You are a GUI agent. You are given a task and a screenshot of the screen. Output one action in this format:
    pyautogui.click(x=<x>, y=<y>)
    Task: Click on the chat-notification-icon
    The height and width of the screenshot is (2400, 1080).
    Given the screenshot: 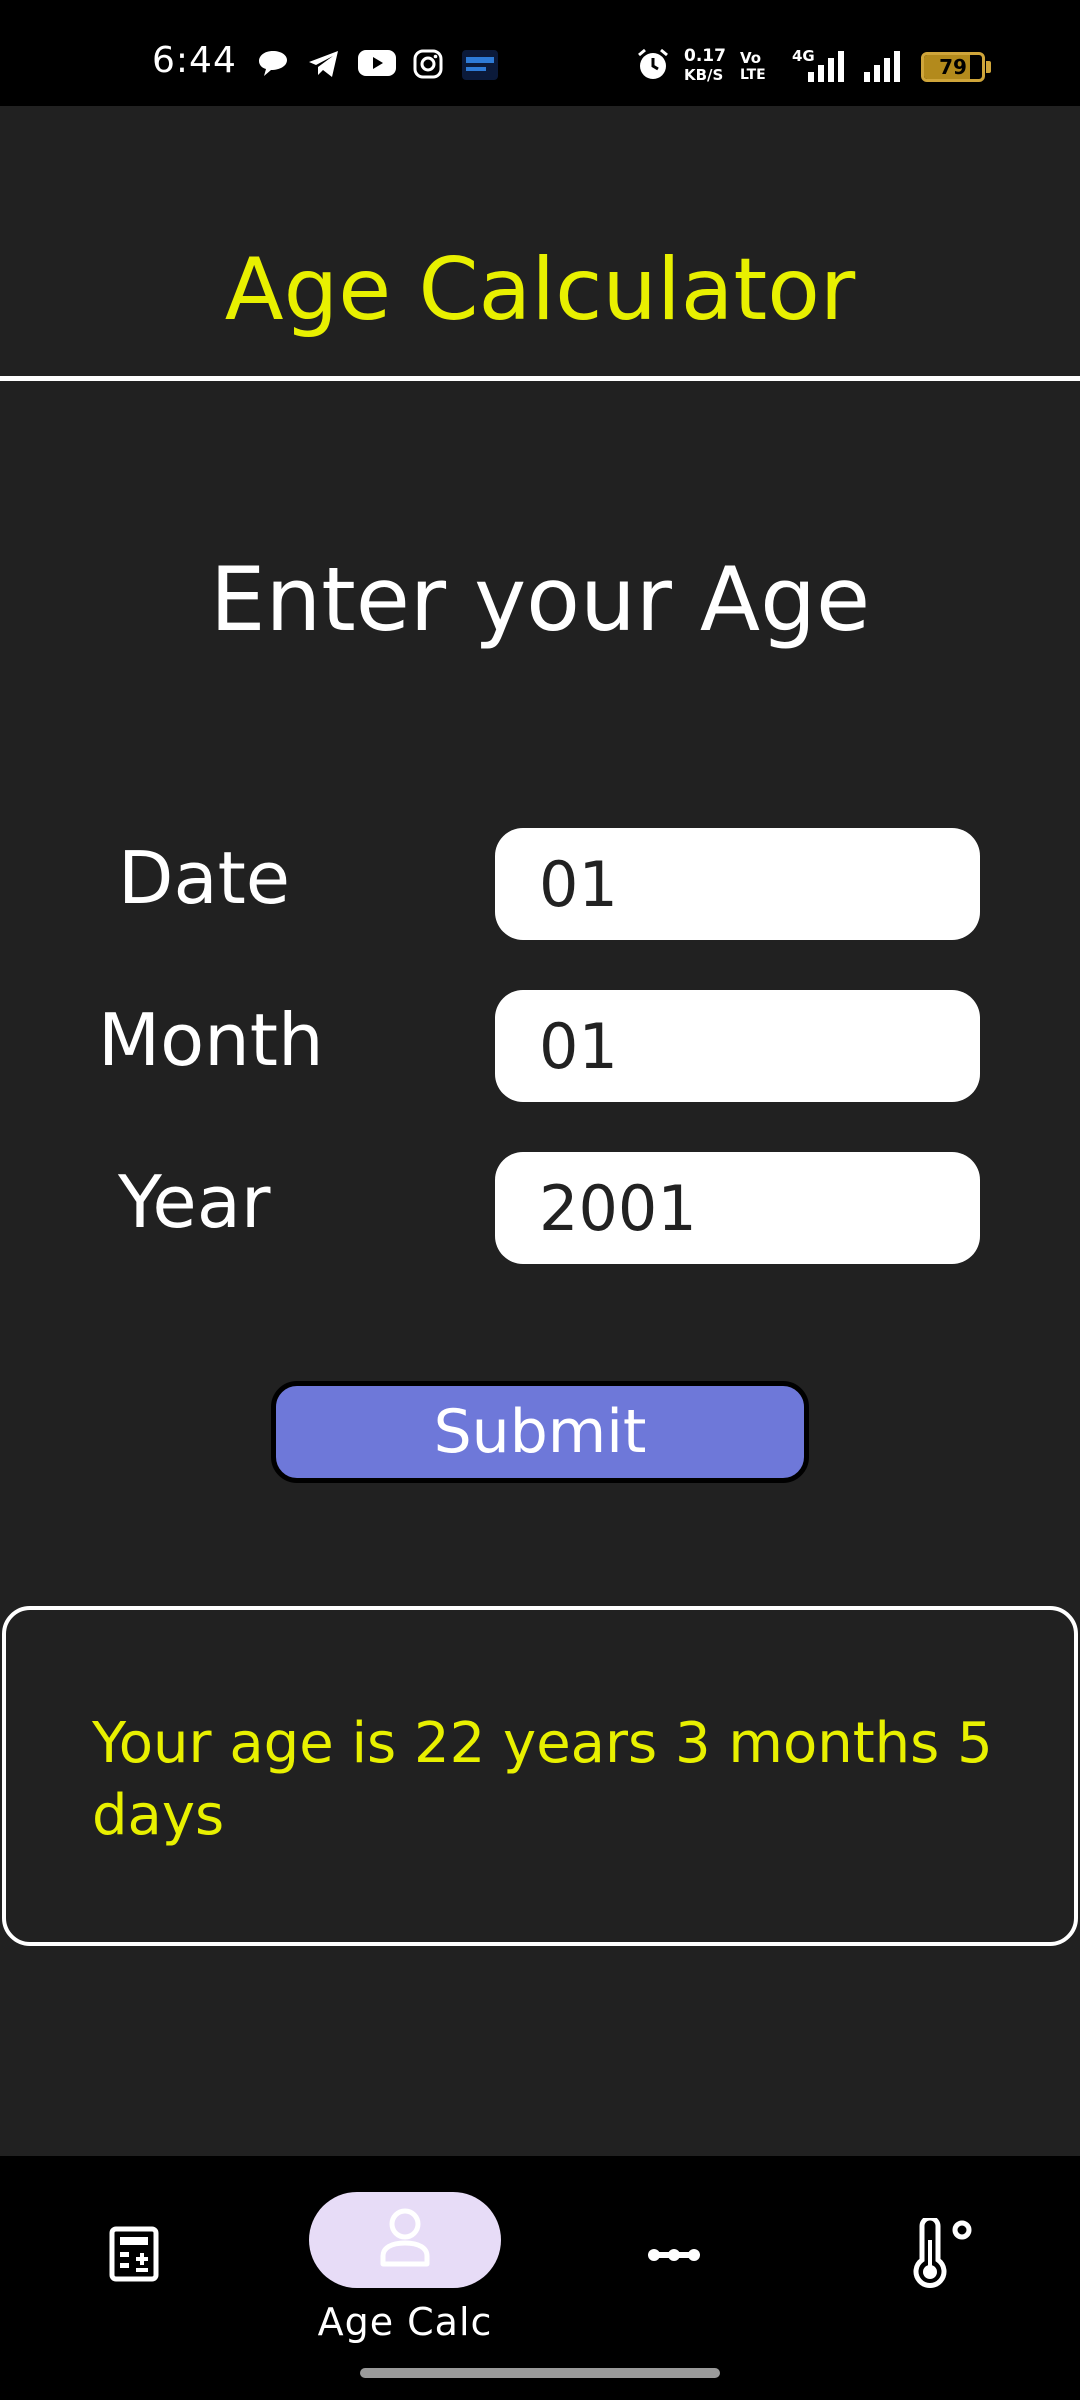 What is the action you would take?
    pyautogui.click(x=273, y=63)
    